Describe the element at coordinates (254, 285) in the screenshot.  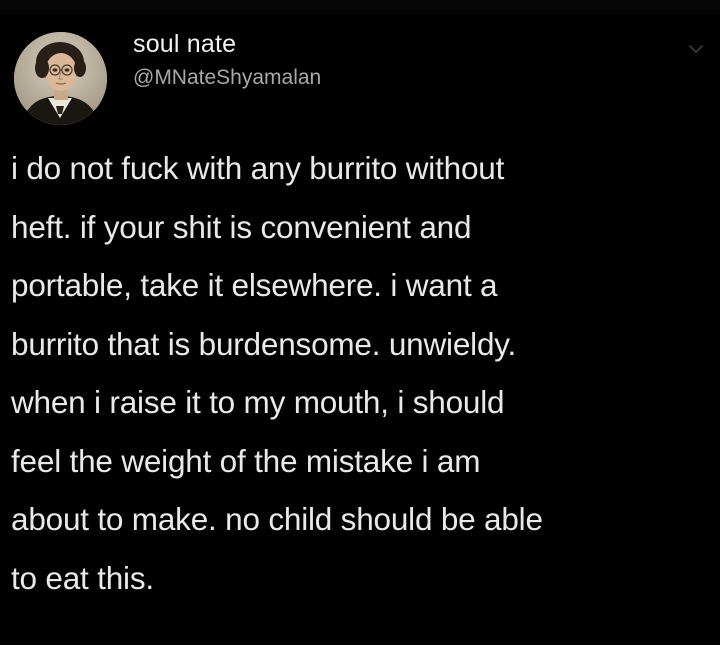
I see `tweet-text-line: portable, take it elsewhere. i want a` at that location.